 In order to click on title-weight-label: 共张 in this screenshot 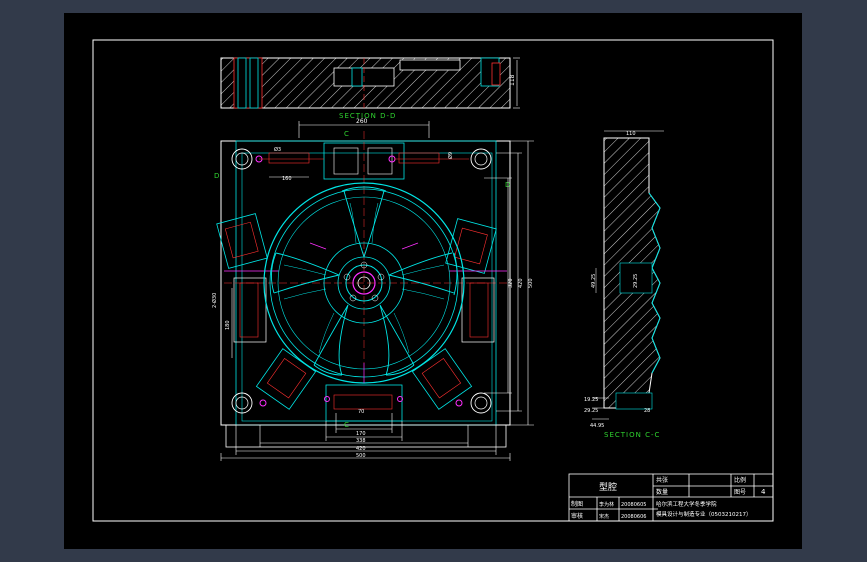, I will do `click(662, 480)`.